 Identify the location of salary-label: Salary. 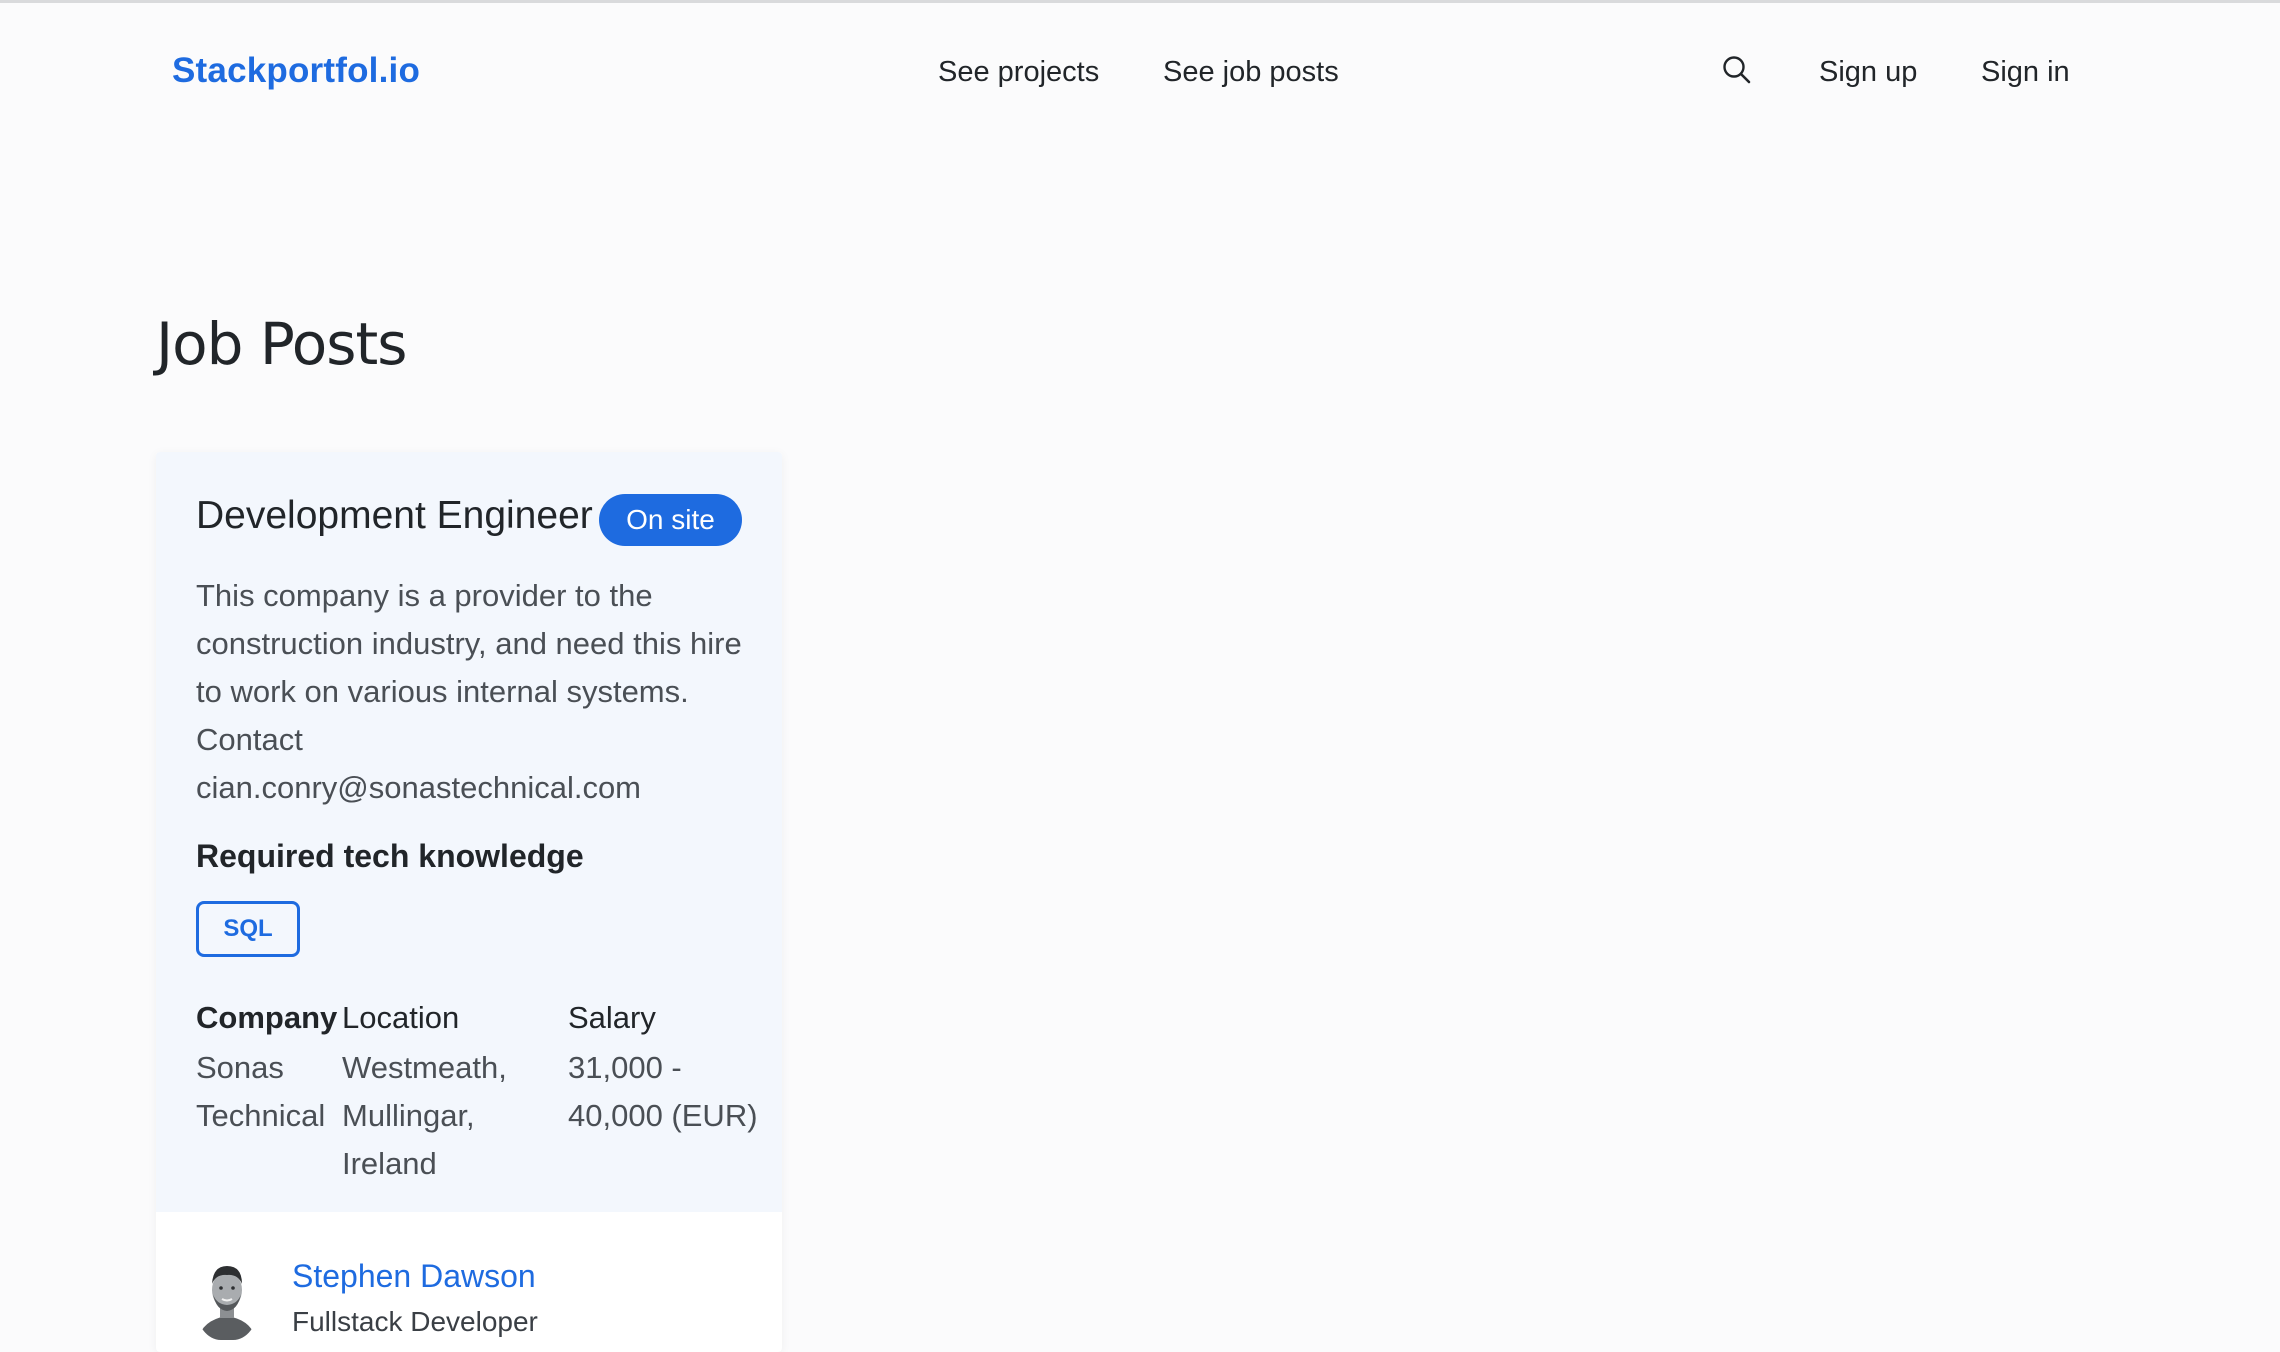
(612, 1017).